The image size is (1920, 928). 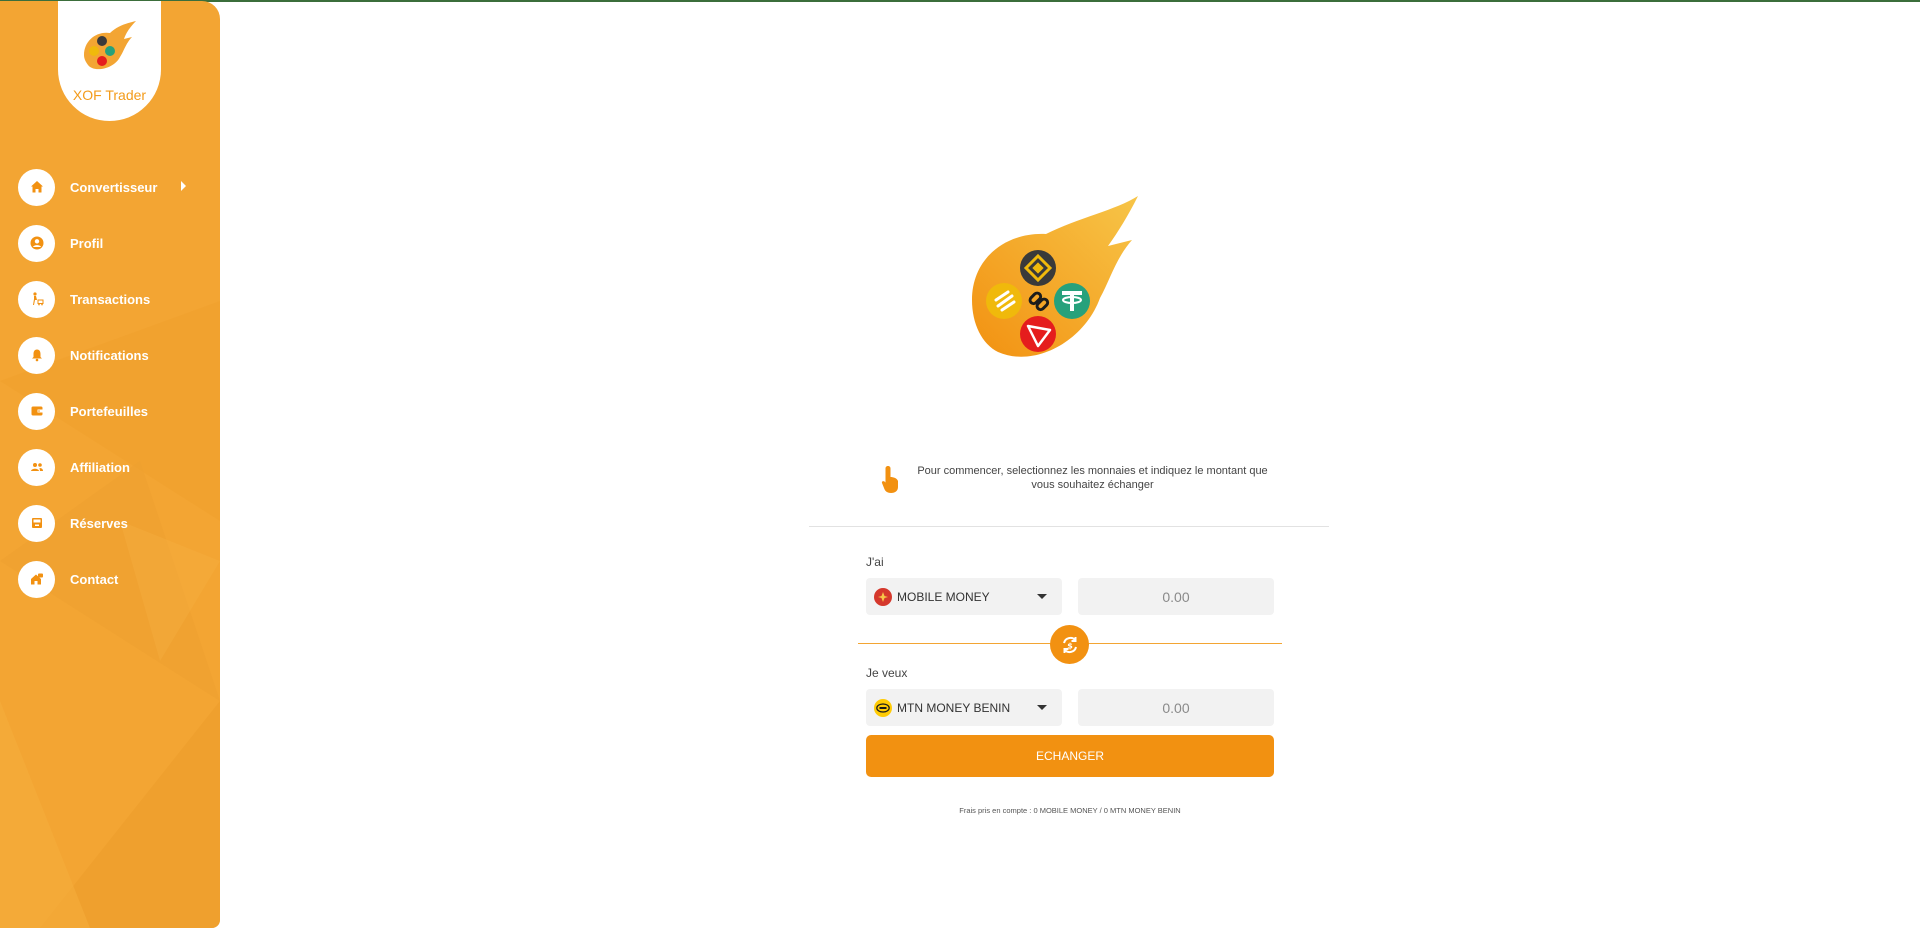 What do you see at coordinates (883, 596) in the screenshot?
I see `mobile-money-icon` at bounding box center [883, 596].